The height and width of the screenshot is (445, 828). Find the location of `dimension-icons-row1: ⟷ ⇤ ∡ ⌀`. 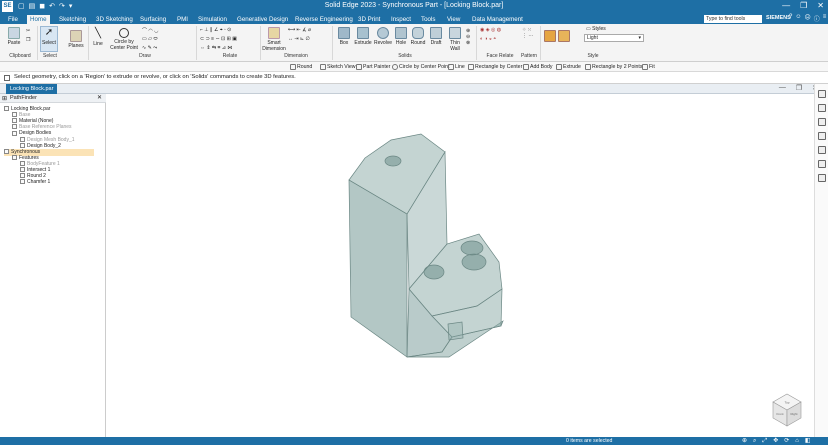

dimension-icons-row1: ⟷ ⇤ ∡ ⌀ is located at coordinates (299, 30).